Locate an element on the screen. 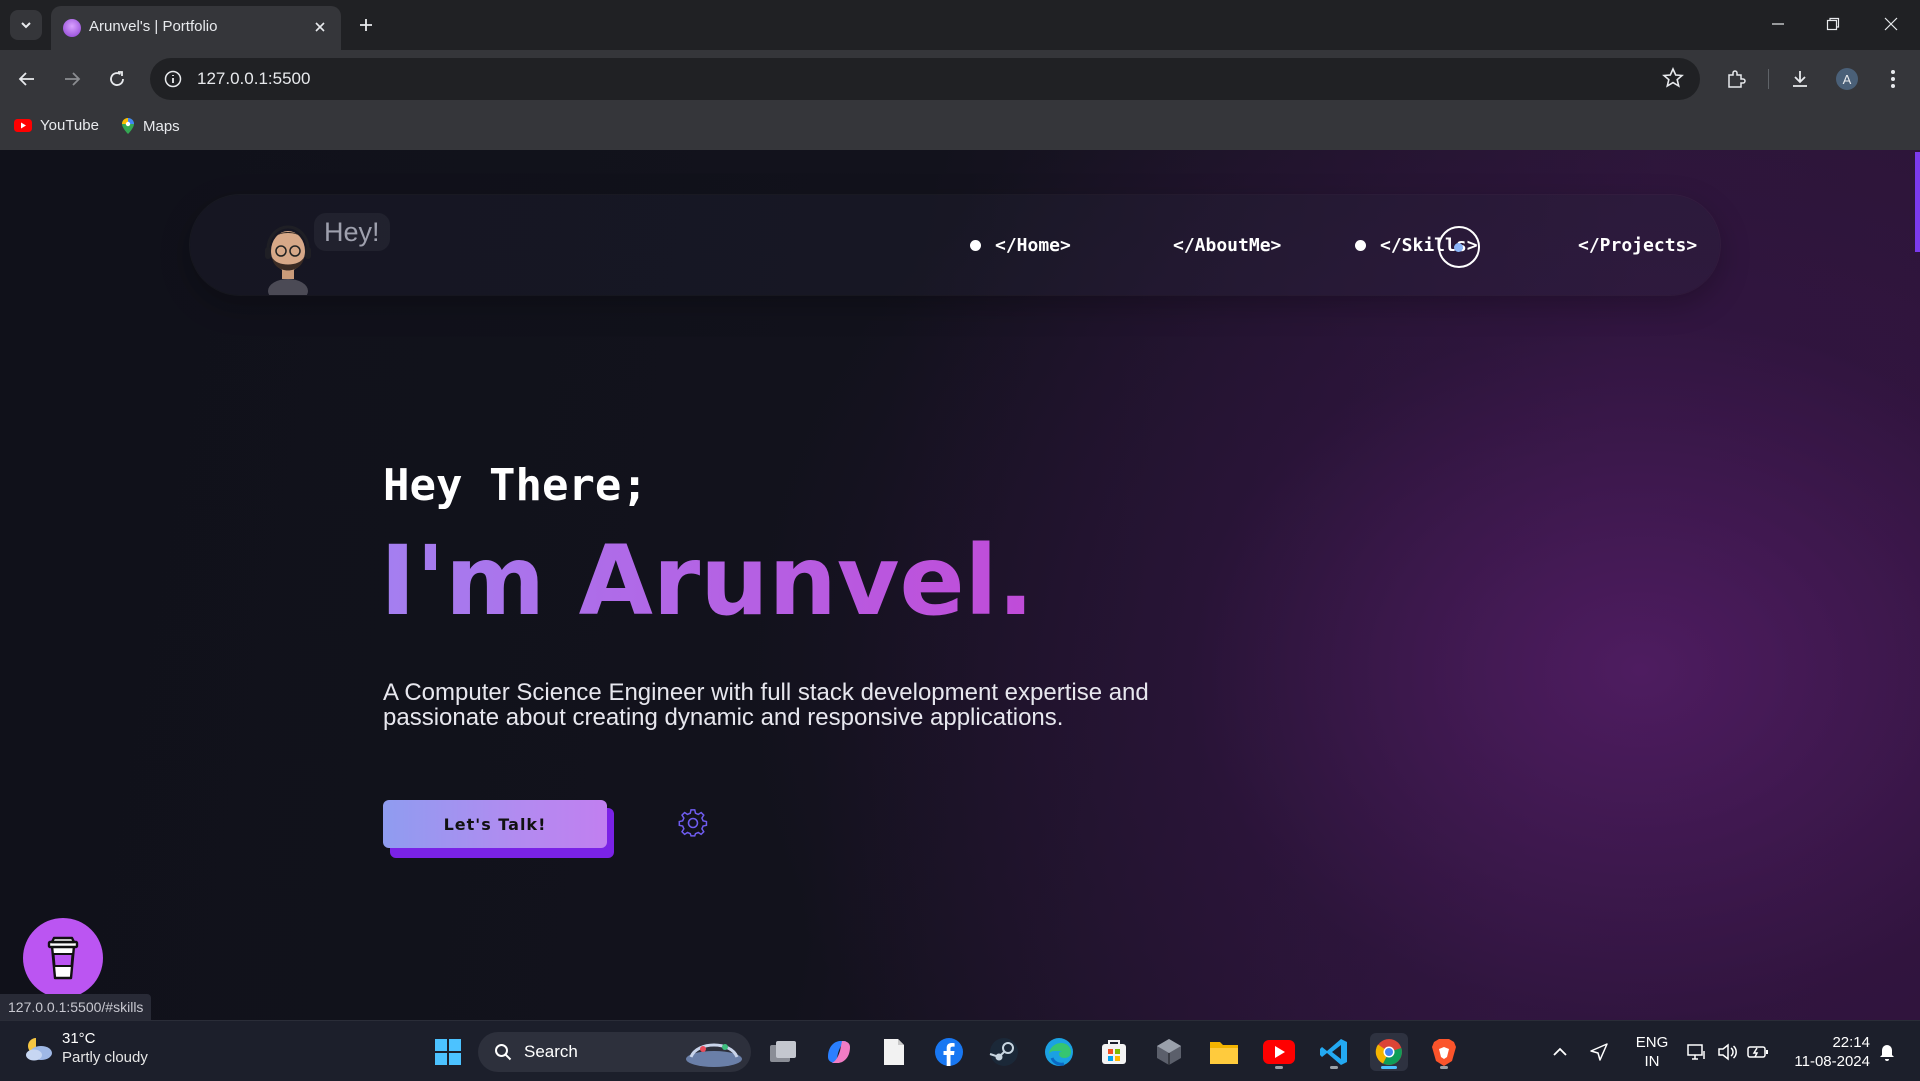 This screenshot has width=1920, height=1081. downloads-button is located at coordinates (1800, 79).